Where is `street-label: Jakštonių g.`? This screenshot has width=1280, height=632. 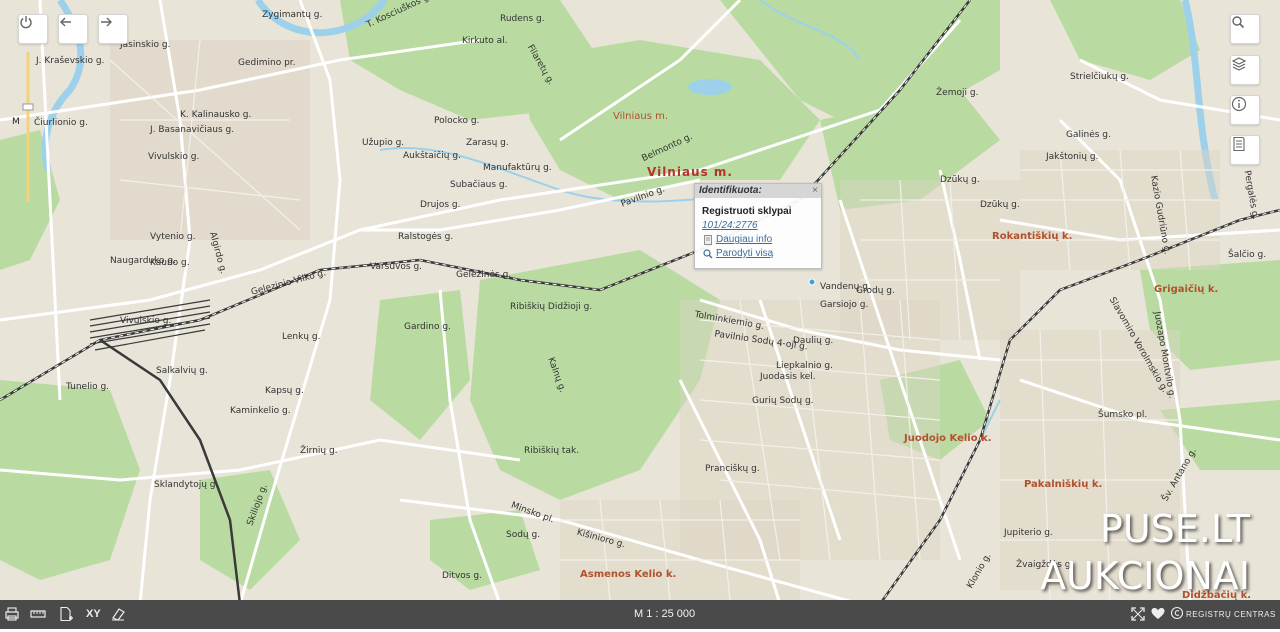
street-label: Jakštonių g. is located at coordinates (1072, 157).